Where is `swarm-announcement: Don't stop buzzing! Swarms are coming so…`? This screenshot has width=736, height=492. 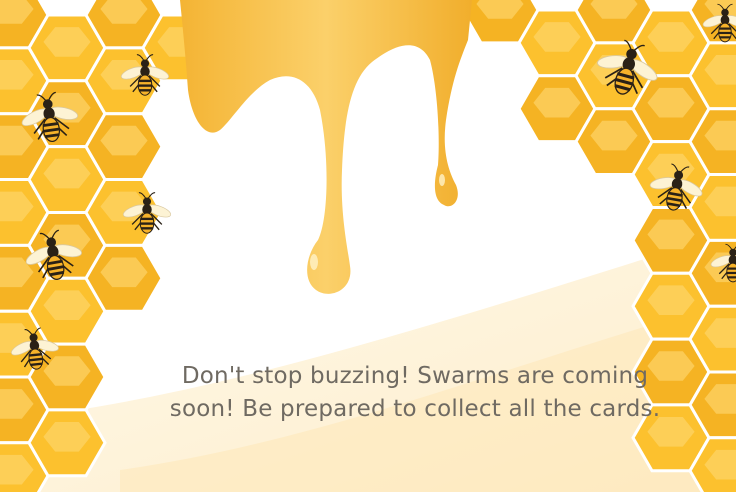 swarm-announcement: Don't stop buzzing! Swarms are coming so… is located at coordinates (415, 393).